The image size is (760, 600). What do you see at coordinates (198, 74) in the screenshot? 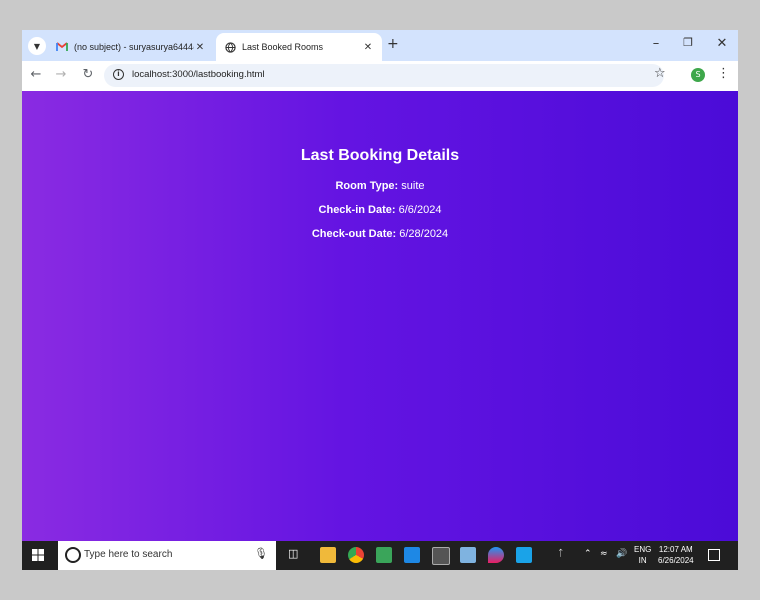
I see `url-text: localhost:3000/lastbooking.html` at bounding box center [198, 74].